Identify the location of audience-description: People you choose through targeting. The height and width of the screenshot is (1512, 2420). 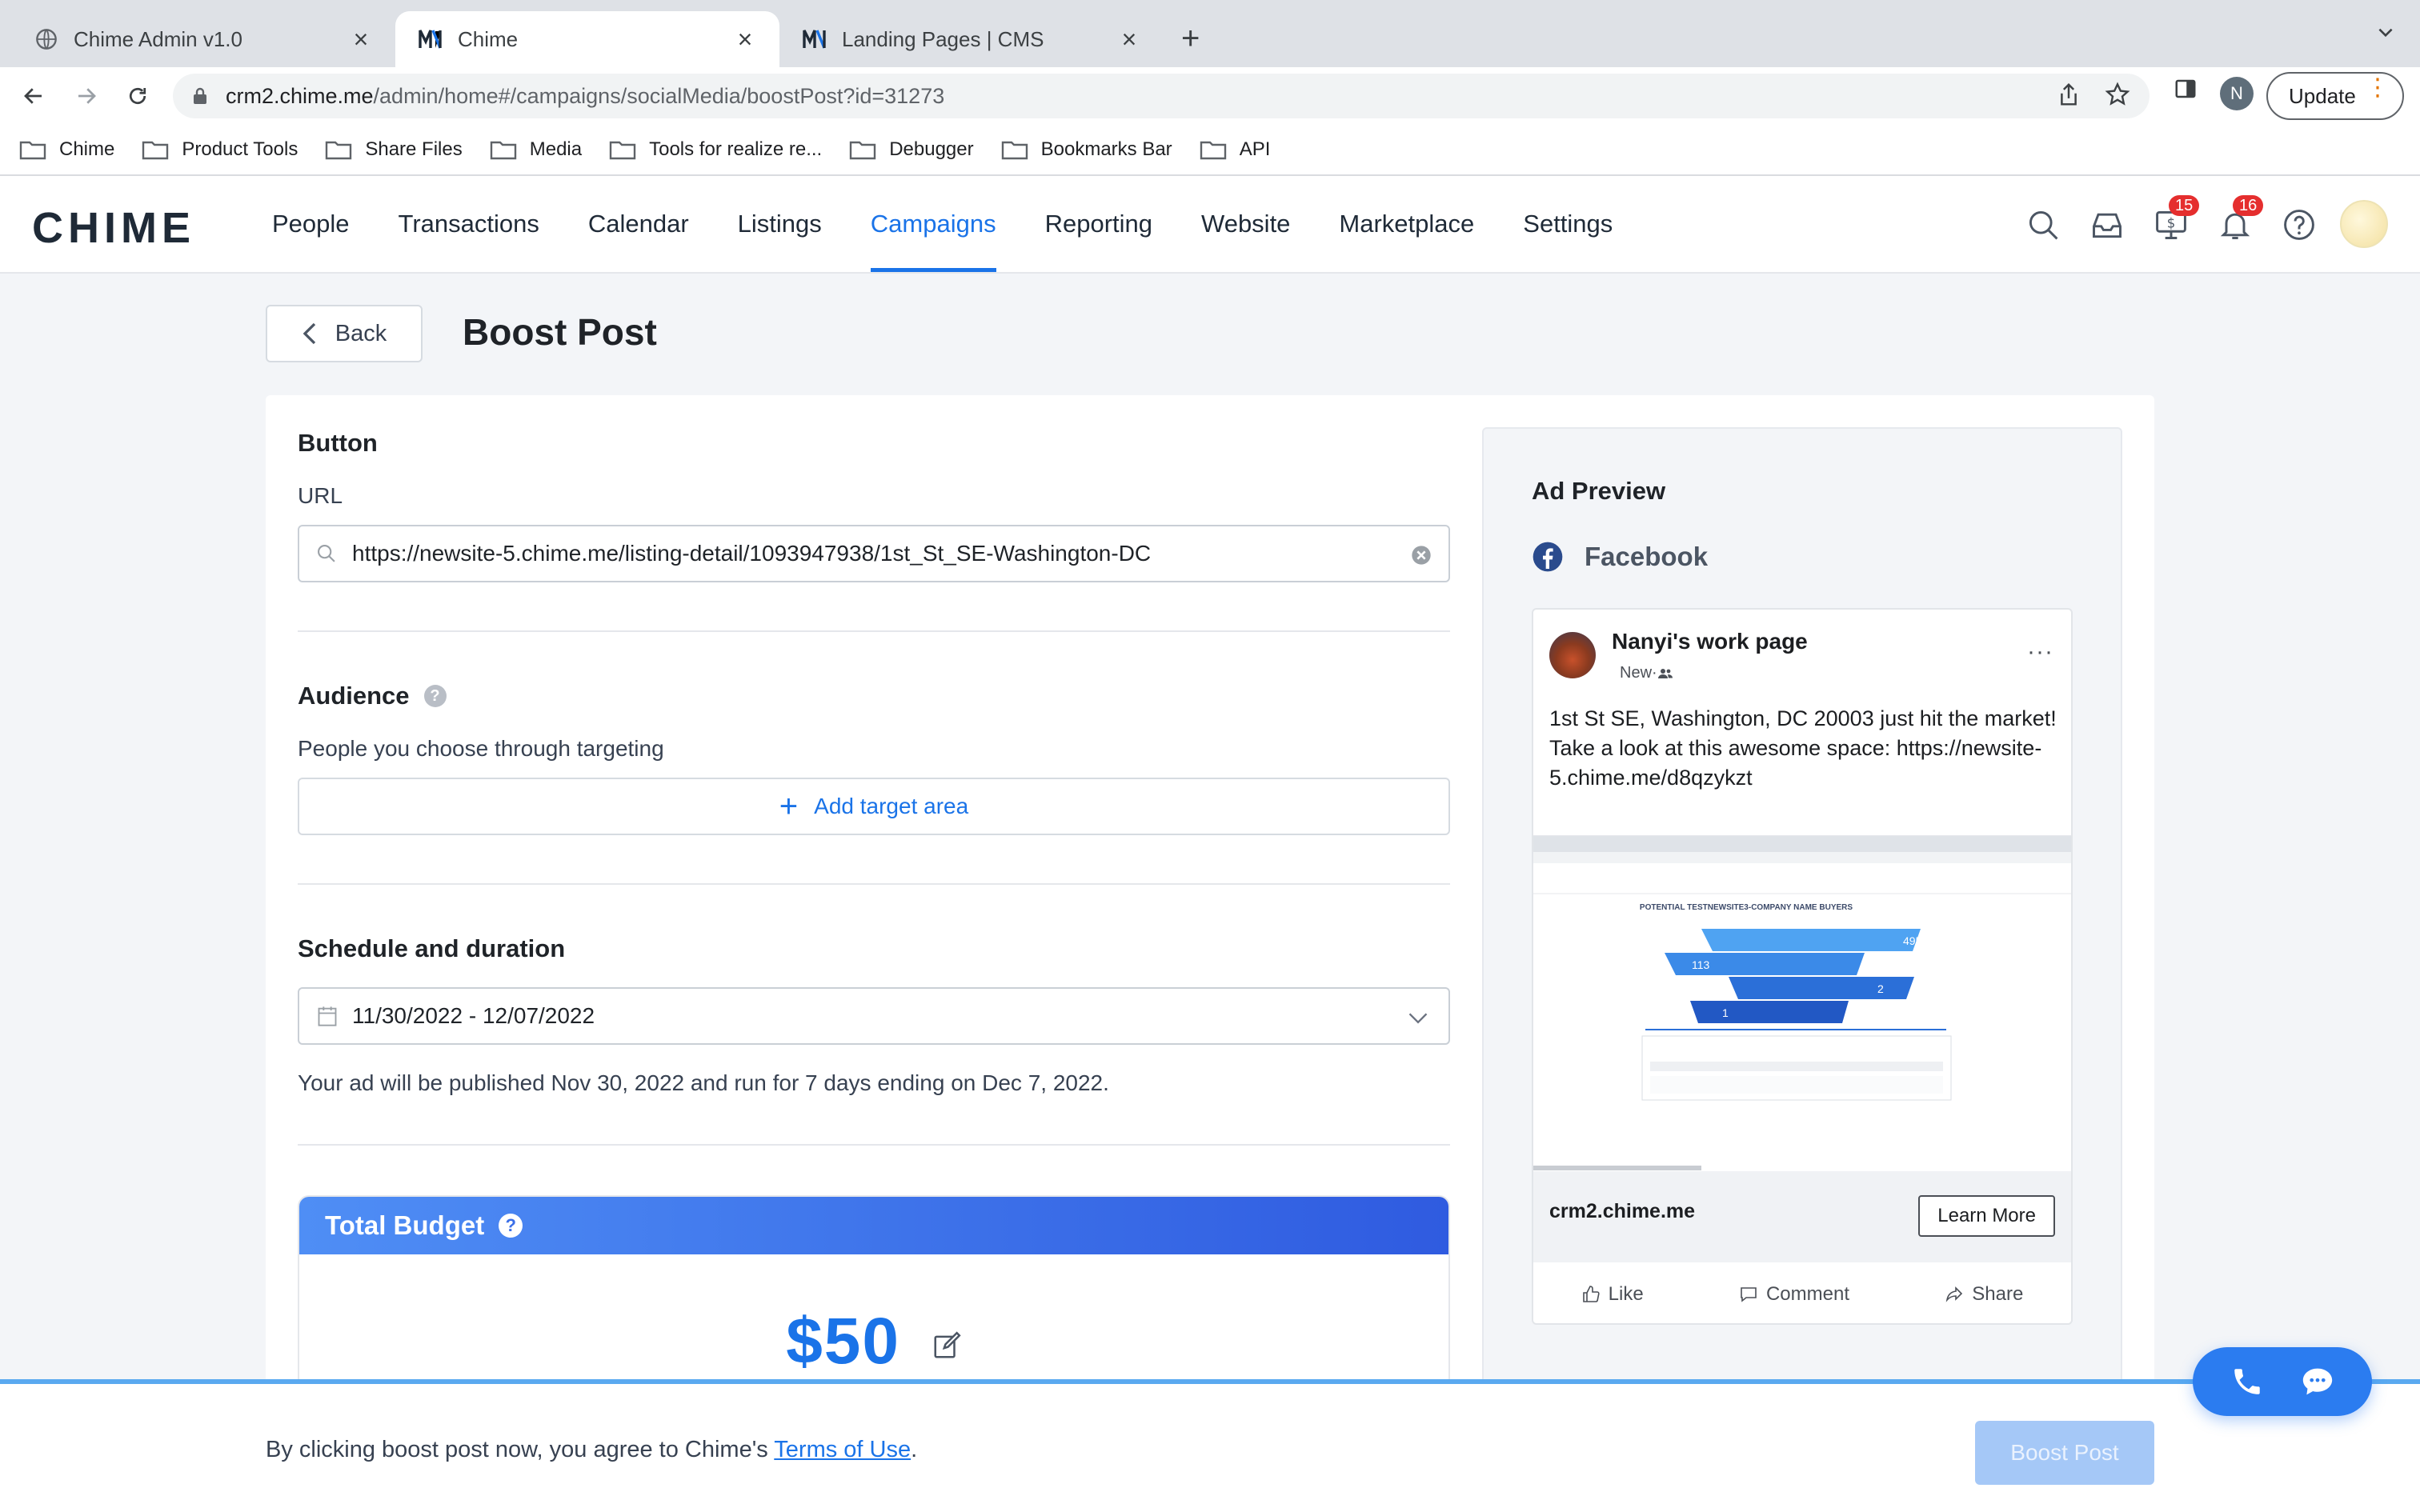
(481, 748).